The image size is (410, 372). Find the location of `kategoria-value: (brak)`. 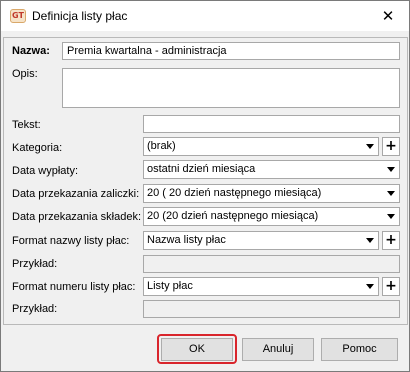

kategoria-value: (brak) is located at coordinates (161, 146).